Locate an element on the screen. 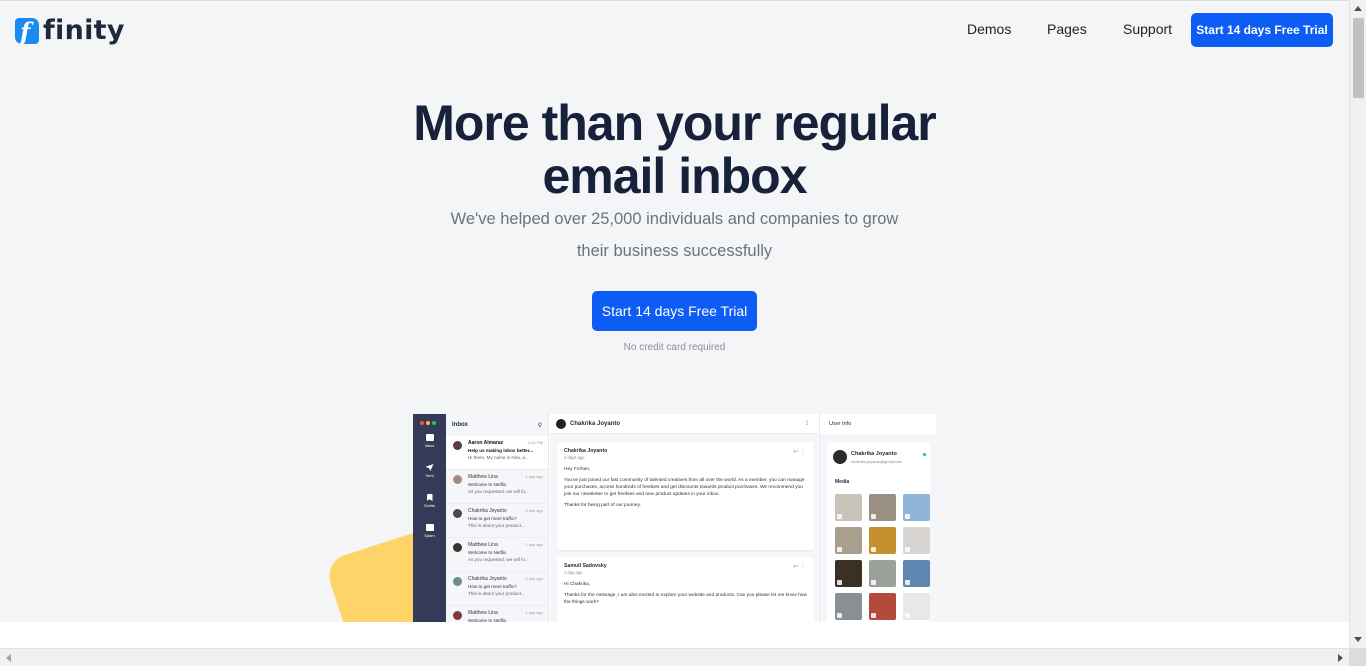 This screenshot has width=1366, height=666. mail-icon is located at coordinates (429, 437).